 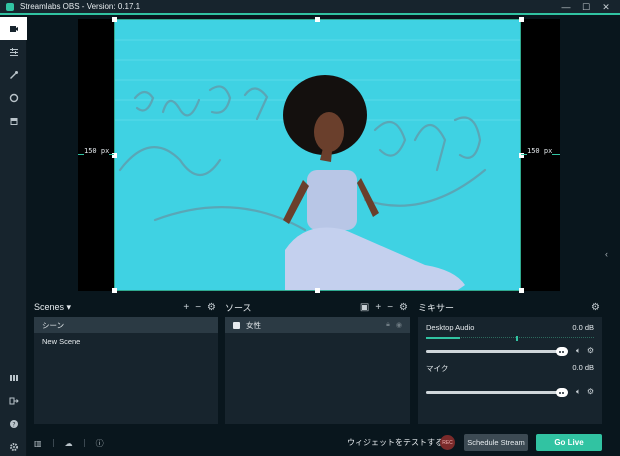 What do you see at coordinates (317, 370) in the screenshot?
I see `sources-list: 女性 🔒︎ ◉` at bounding box center [317, 370].